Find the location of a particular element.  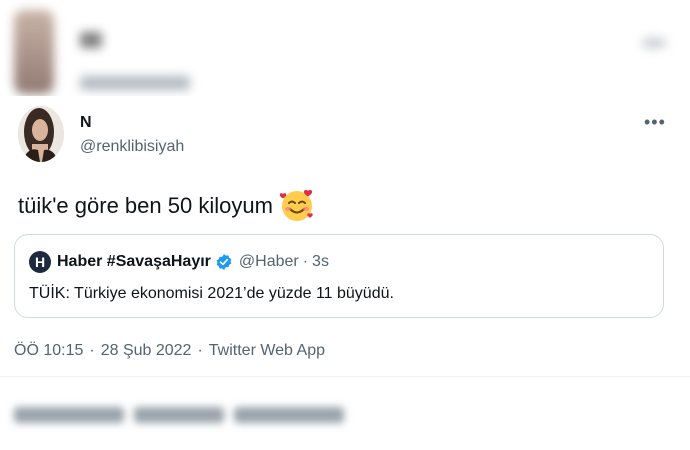

author-name: N is located at coordinates (86, 123).